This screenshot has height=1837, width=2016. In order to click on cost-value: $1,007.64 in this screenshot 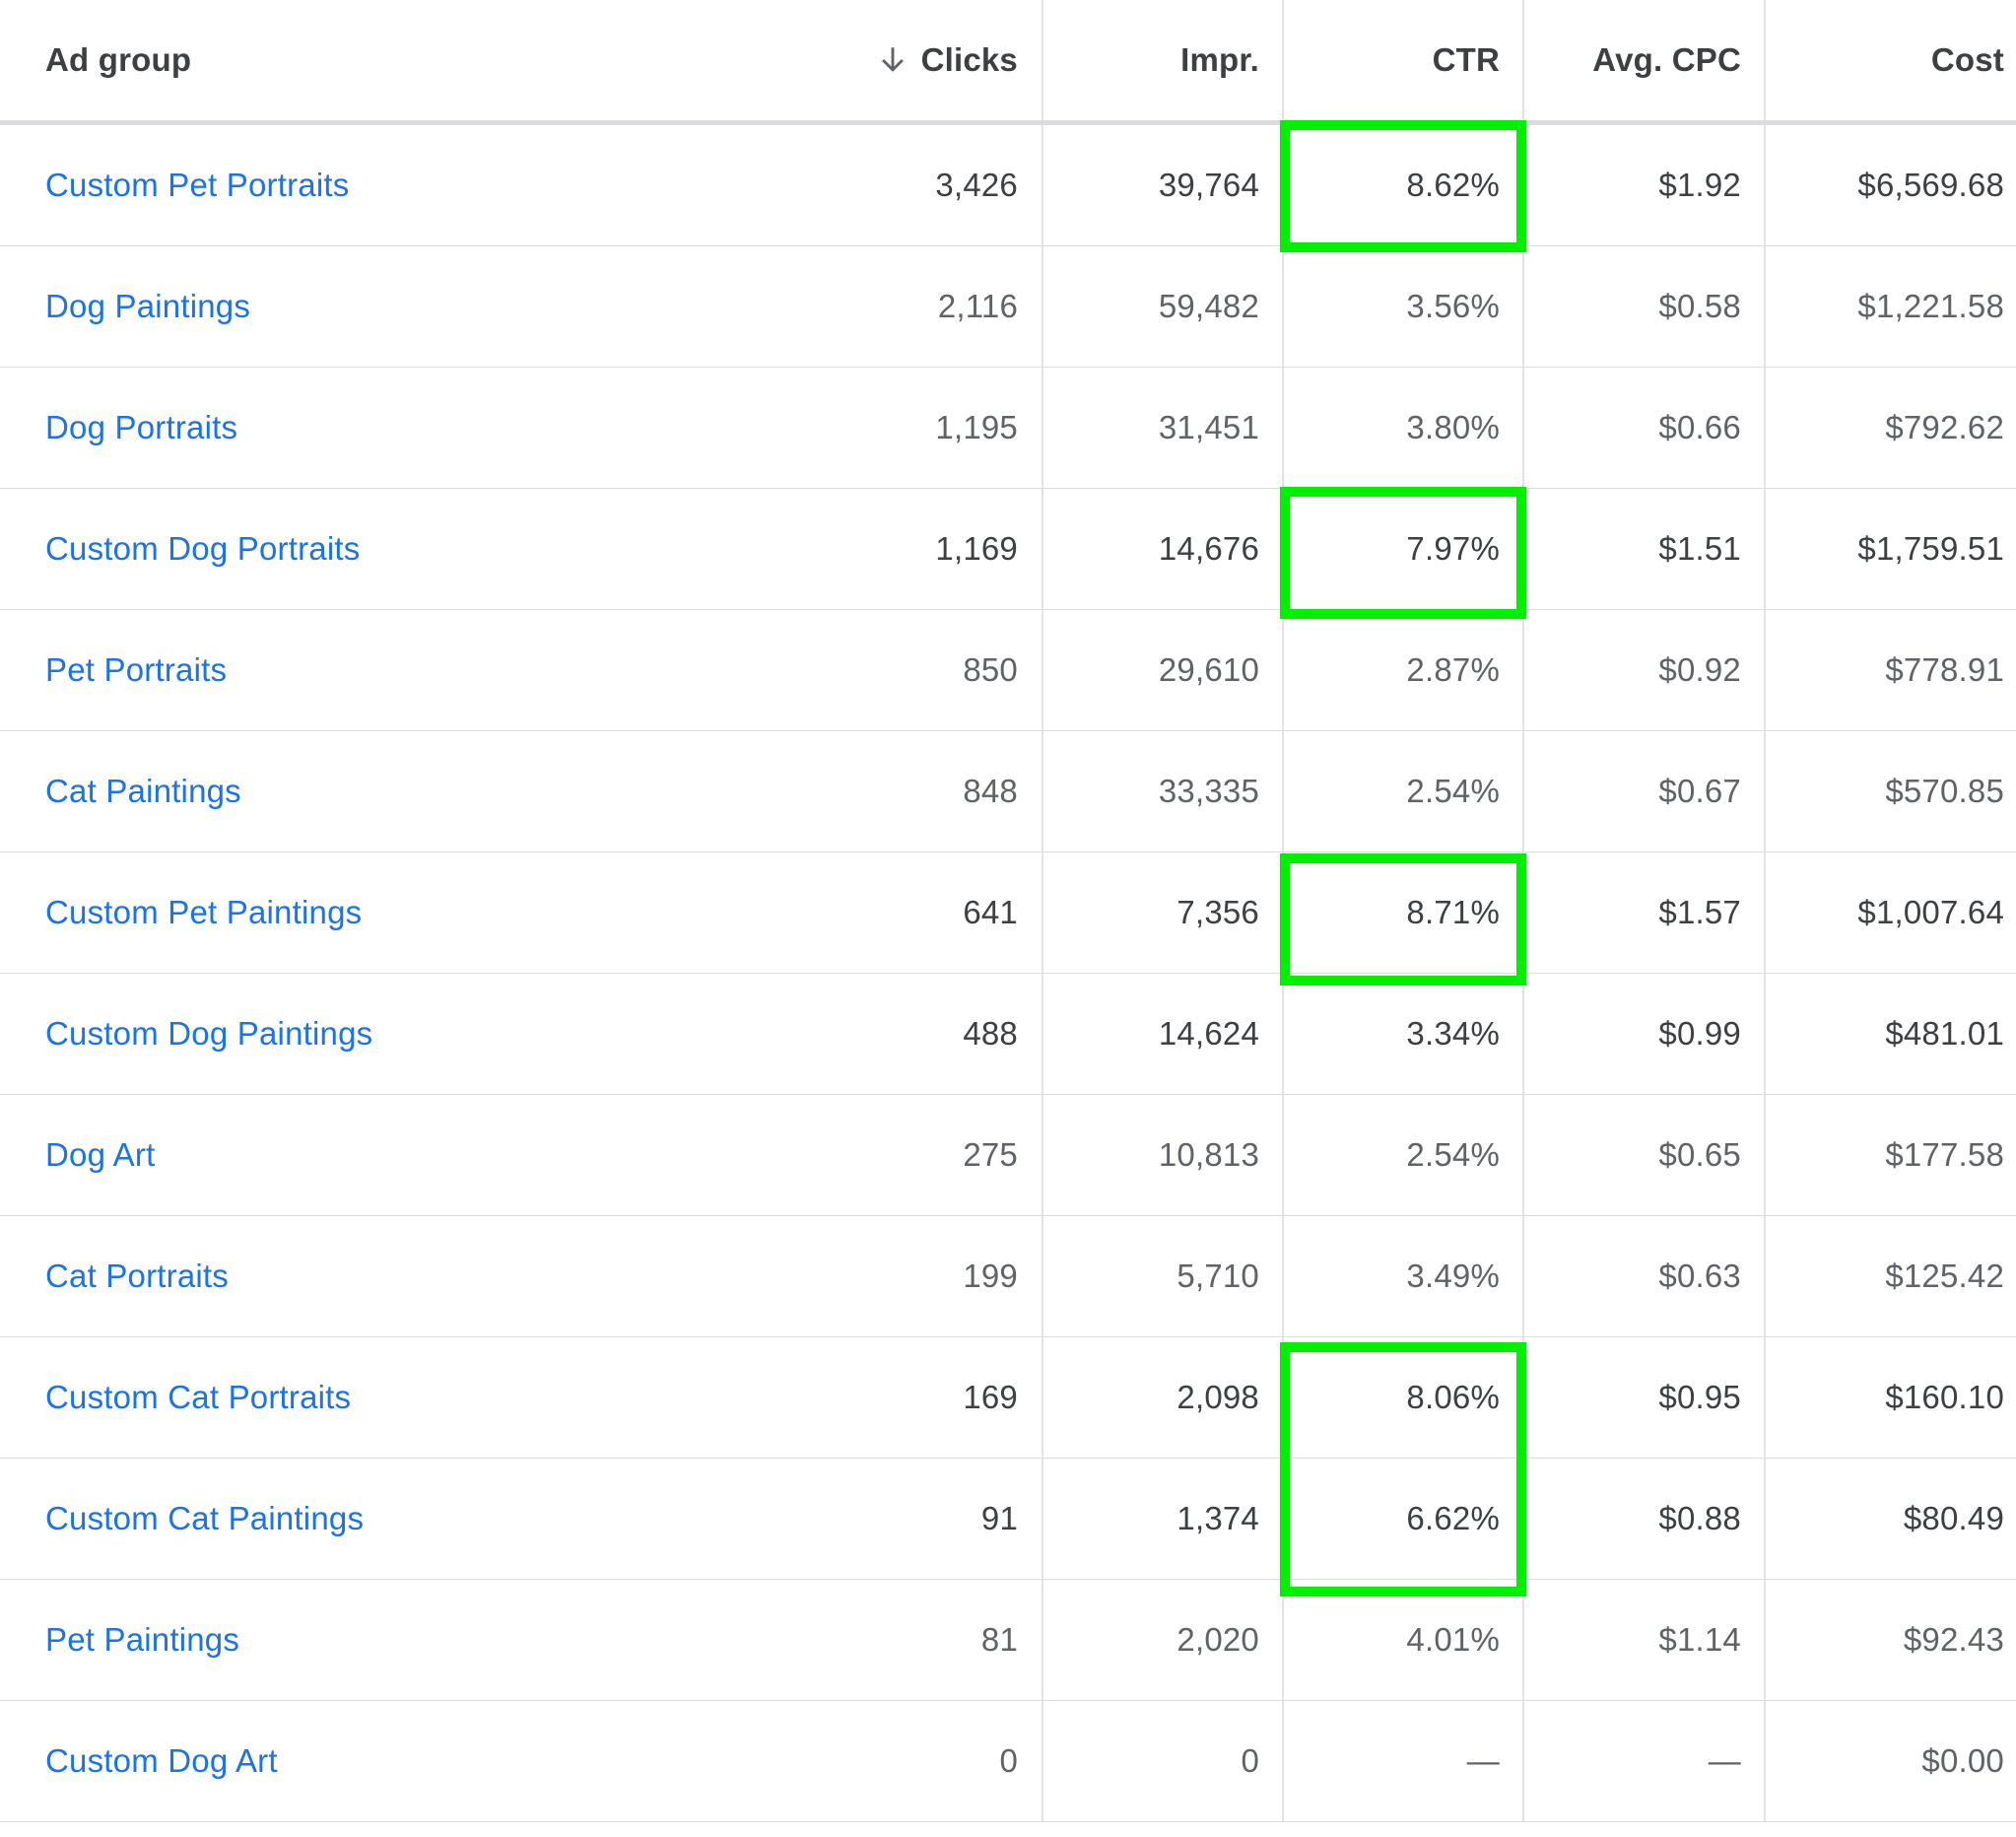, I will do `click(1930, 912)`.